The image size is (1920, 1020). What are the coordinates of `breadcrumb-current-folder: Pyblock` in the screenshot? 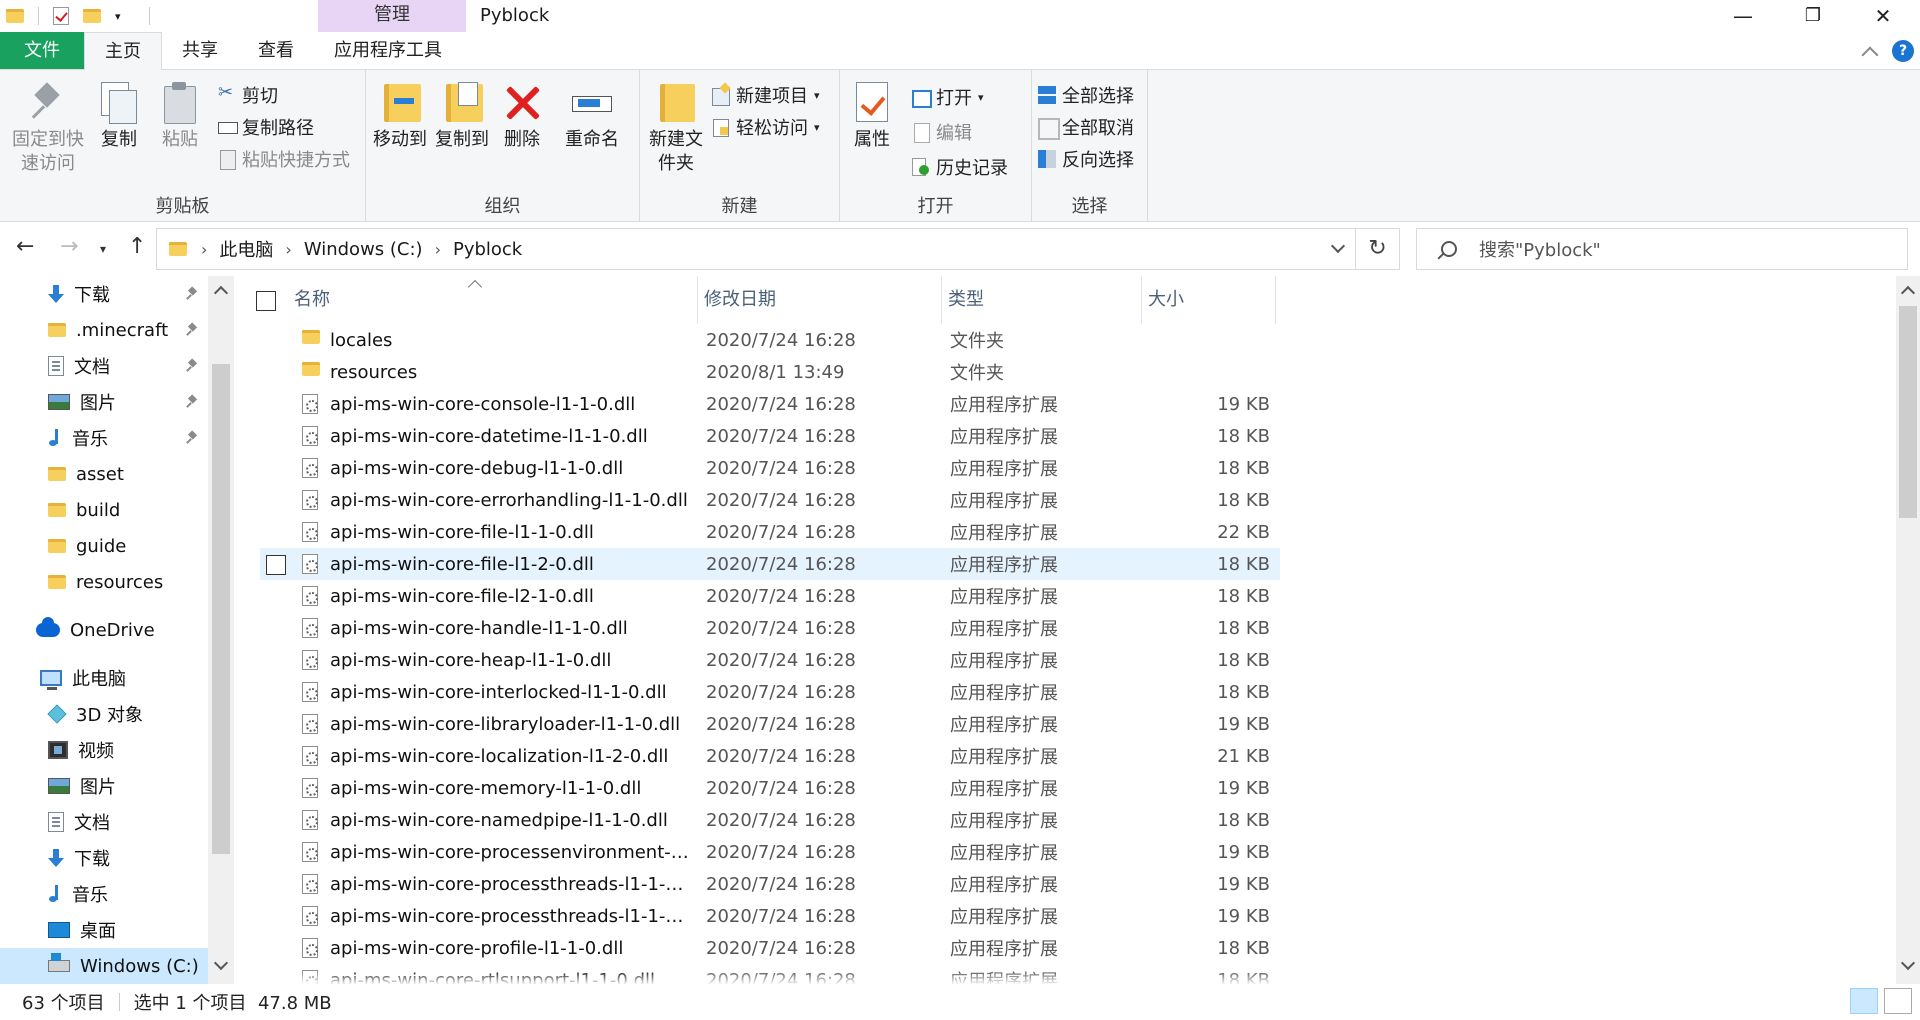 It's located at (487, 249).